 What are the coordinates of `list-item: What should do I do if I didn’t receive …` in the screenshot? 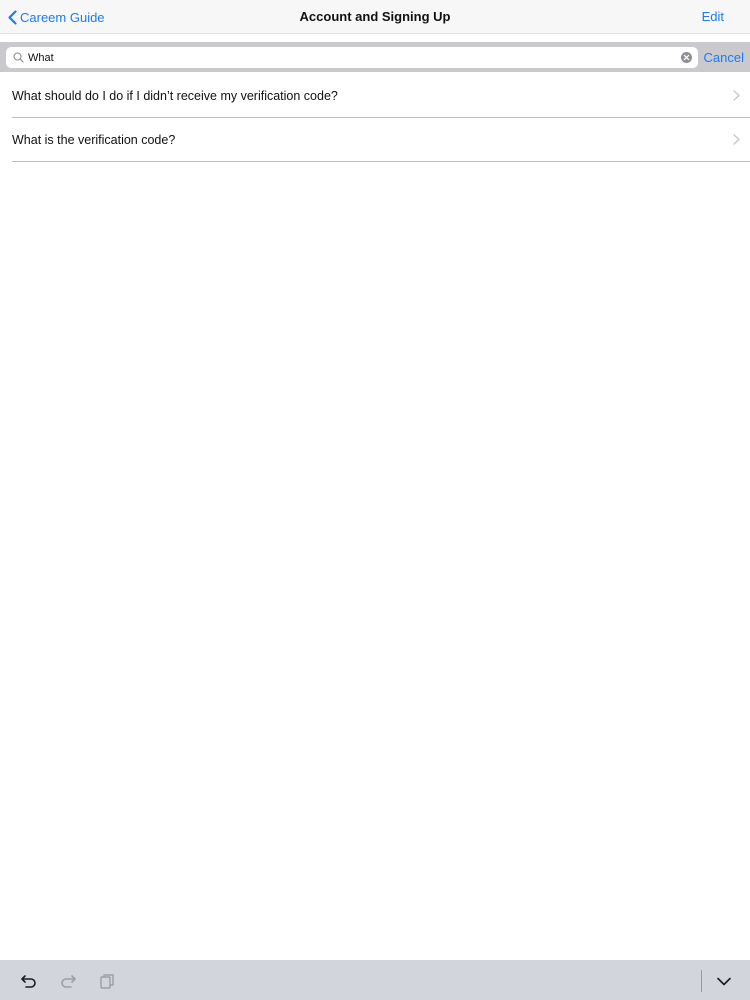 It's located at (381, 96).